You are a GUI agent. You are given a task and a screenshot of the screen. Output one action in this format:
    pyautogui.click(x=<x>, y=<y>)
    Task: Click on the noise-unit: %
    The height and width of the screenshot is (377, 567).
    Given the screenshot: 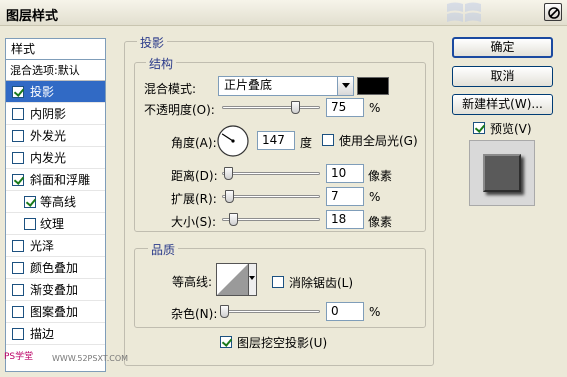 What is the action you would take?
    pyautogui.click(x=375, y=312)
    